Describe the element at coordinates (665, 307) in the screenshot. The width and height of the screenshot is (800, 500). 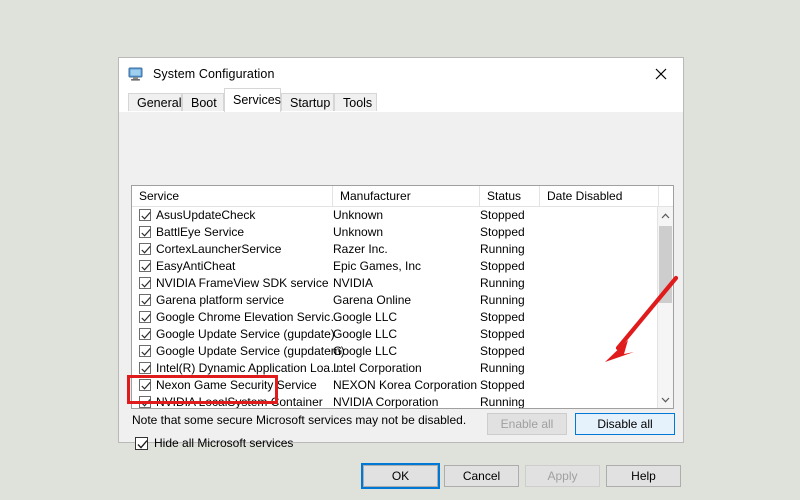
I see `list-vertical-scrollbar` at that location.